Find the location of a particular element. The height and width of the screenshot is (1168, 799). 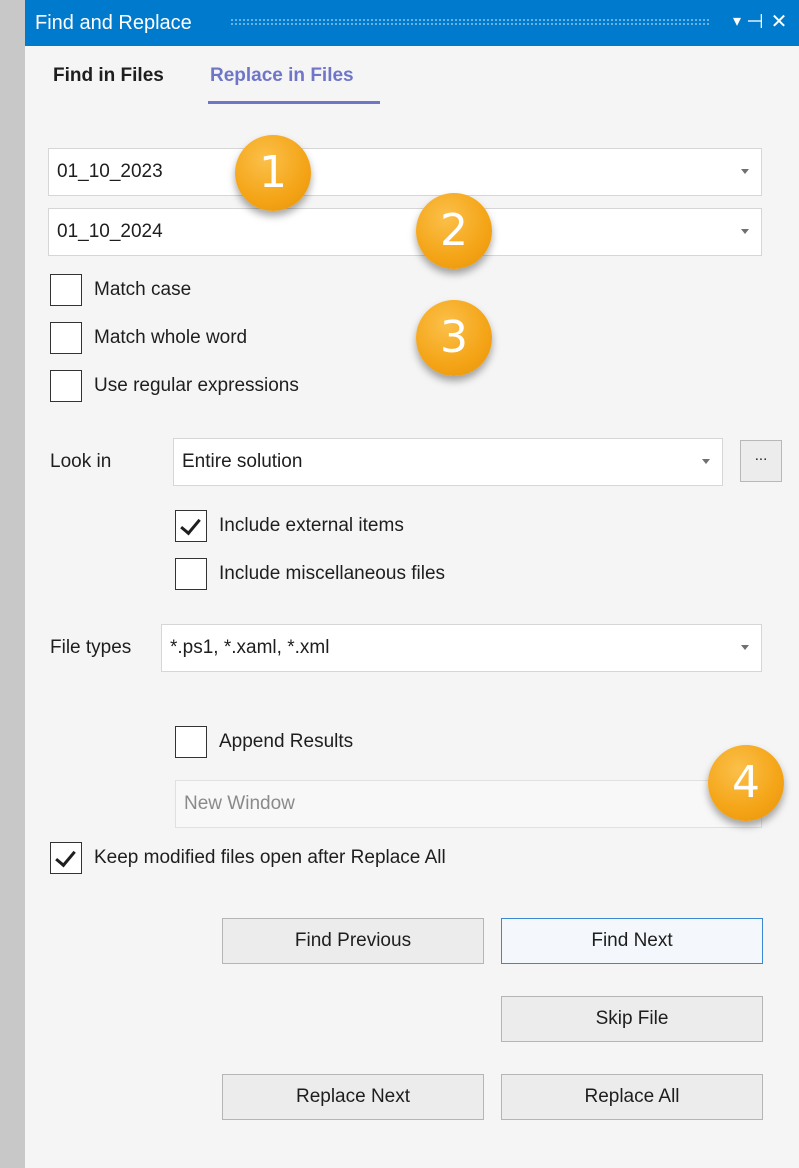

look-in-value: Entire solution is located at coordinates (242, 461).